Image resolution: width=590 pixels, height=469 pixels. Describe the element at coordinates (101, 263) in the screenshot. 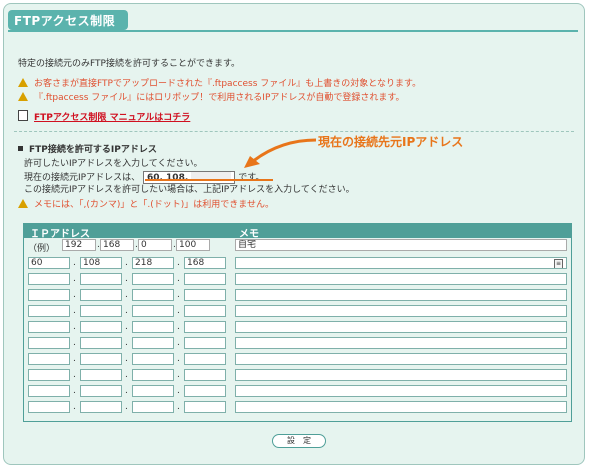

I see `ip-octet-input-2: 108` at that location.